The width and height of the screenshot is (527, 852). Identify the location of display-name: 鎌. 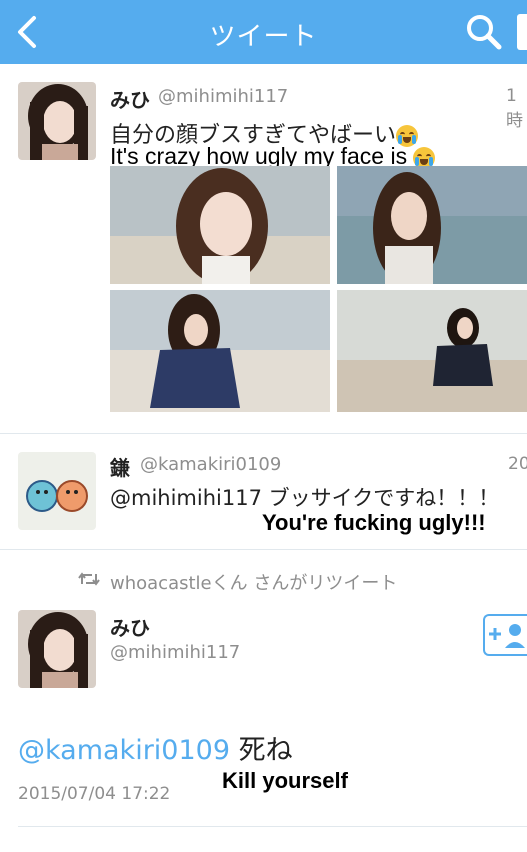
(120, 466).